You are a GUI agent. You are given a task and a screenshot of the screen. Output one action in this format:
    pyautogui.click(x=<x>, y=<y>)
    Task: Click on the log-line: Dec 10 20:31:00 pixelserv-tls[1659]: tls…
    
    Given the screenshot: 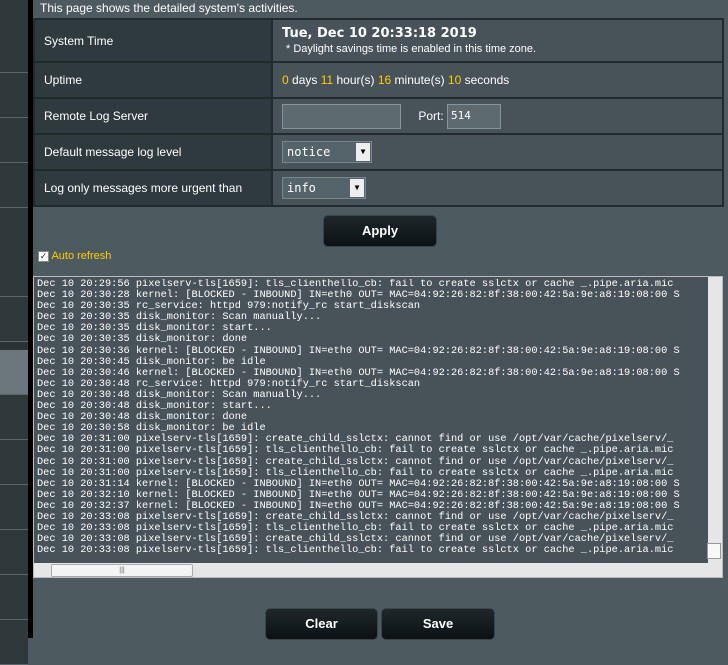 What is the action you would take?
    pyautogui.click(x=355, y=450)
    